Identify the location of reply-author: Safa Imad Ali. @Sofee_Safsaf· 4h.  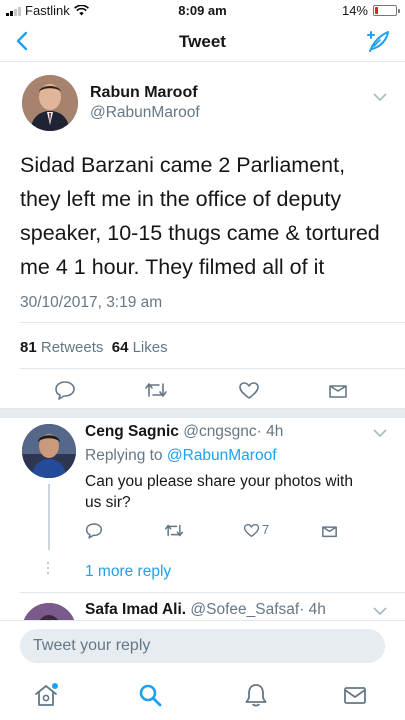
(205, 610).